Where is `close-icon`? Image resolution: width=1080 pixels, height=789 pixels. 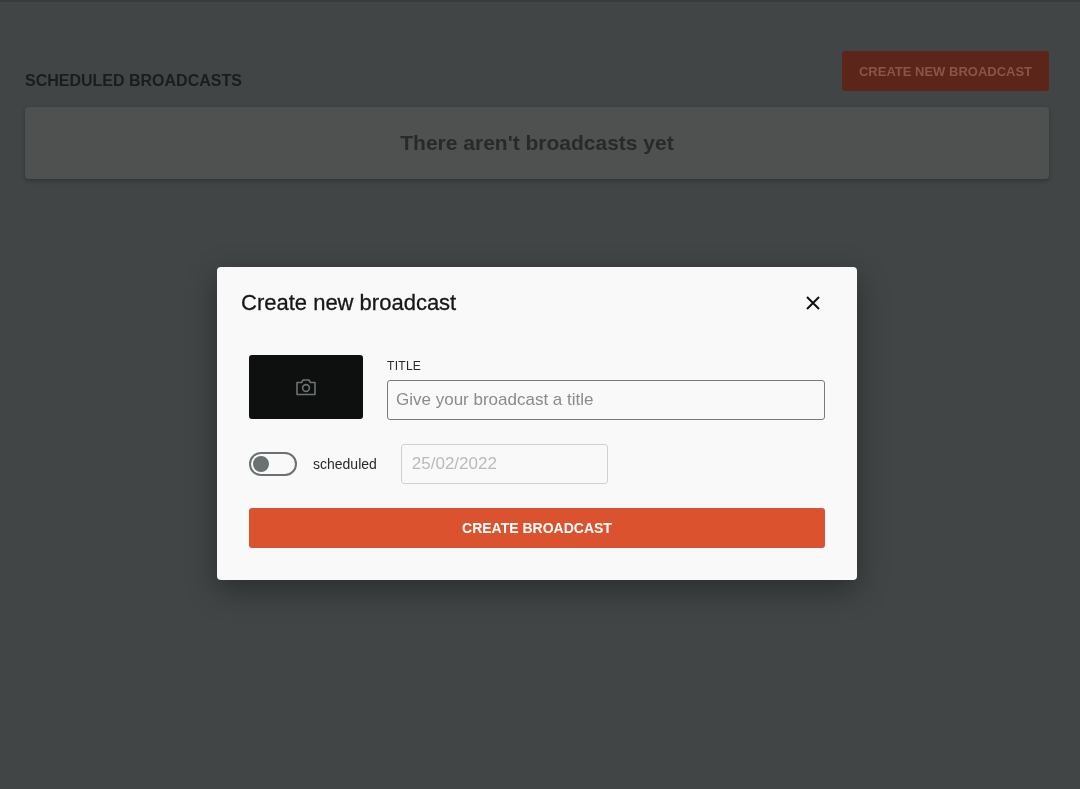 close-icon is located at coordinates (813, 303).